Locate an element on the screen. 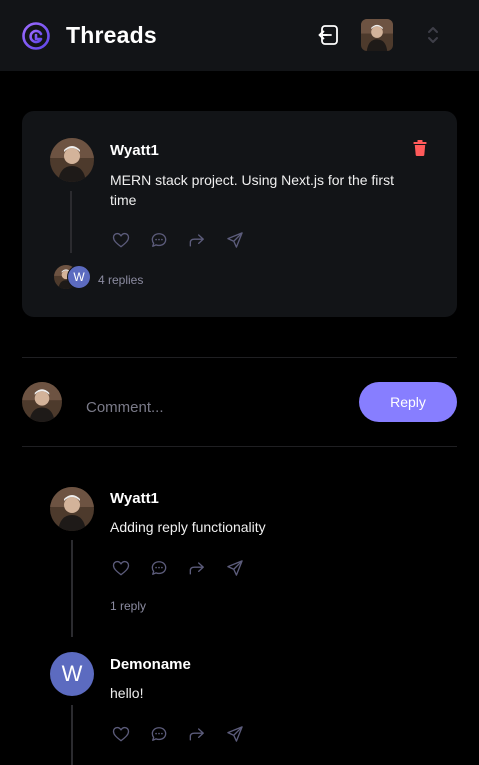  reply-button: Reply is located at coordinates (408, 402).